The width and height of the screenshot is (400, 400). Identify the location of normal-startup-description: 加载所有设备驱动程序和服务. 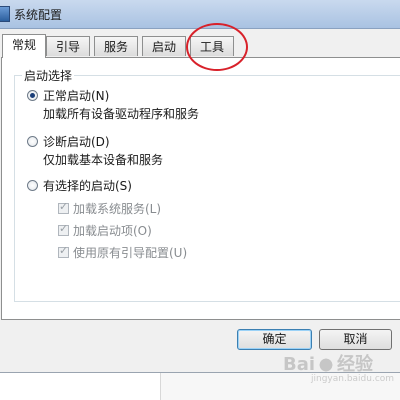
(121, 114).